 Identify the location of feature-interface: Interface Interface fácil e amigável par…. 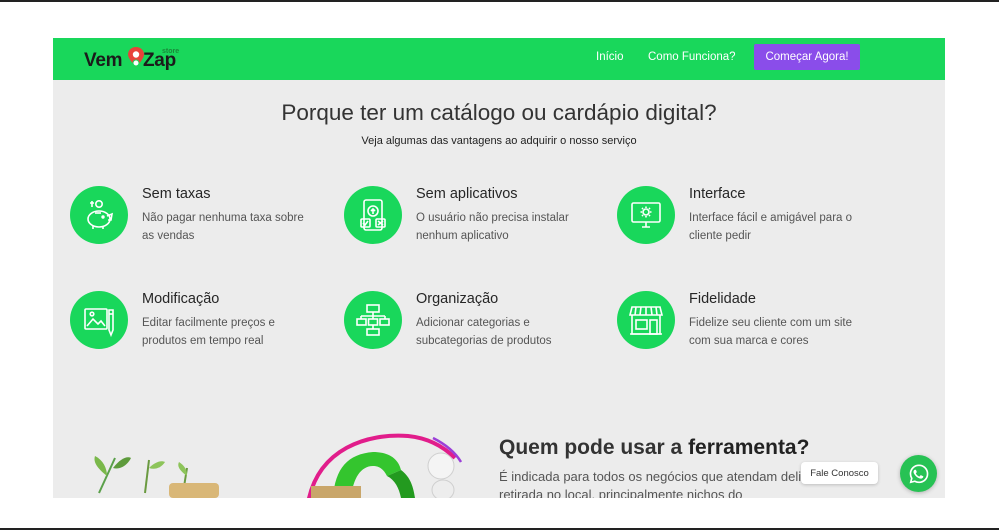
(742, 218).